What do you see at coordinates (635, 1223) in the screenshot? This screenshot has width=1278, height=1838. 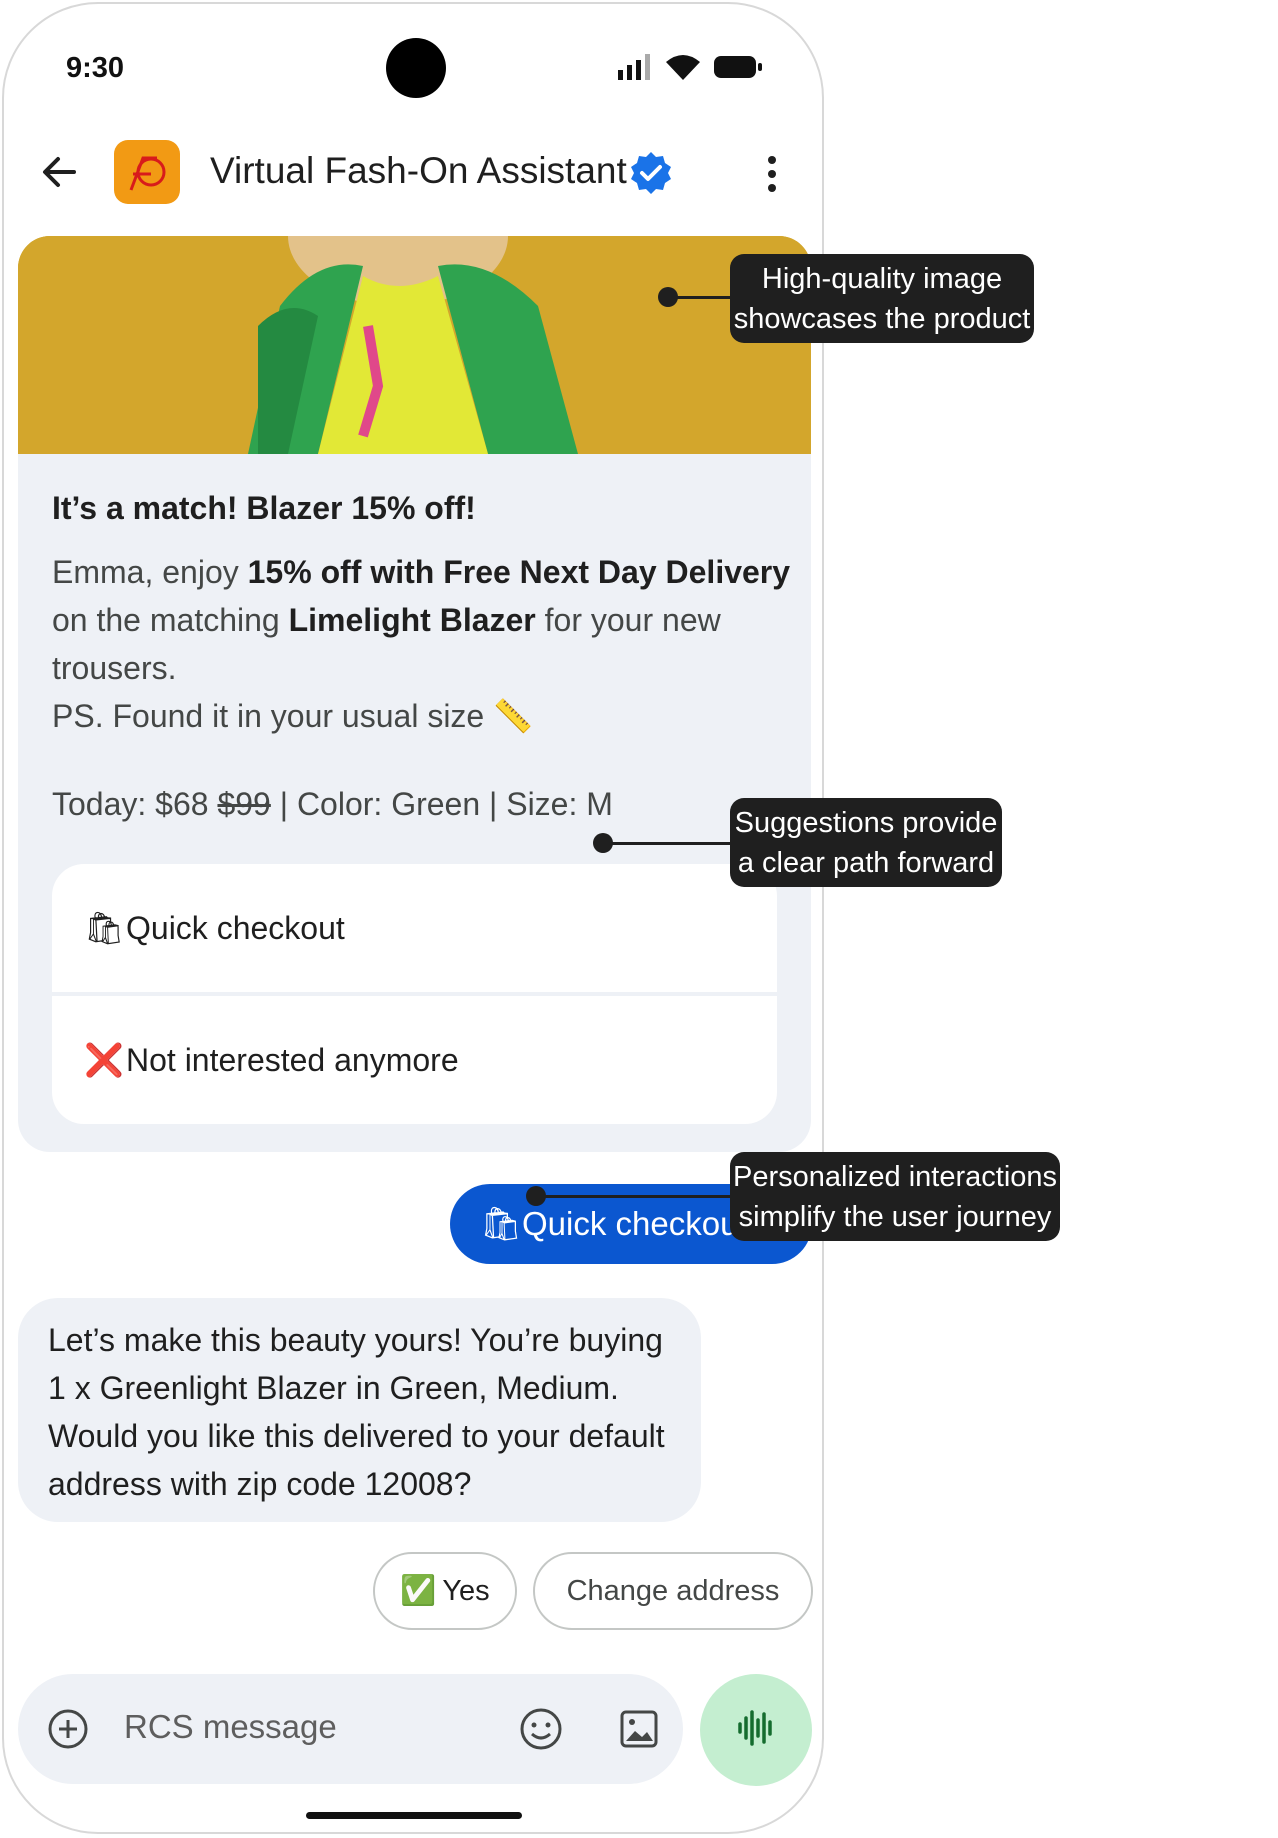 I see `sent-message-text: Quick checkout` at bounding box center [635, 1223].